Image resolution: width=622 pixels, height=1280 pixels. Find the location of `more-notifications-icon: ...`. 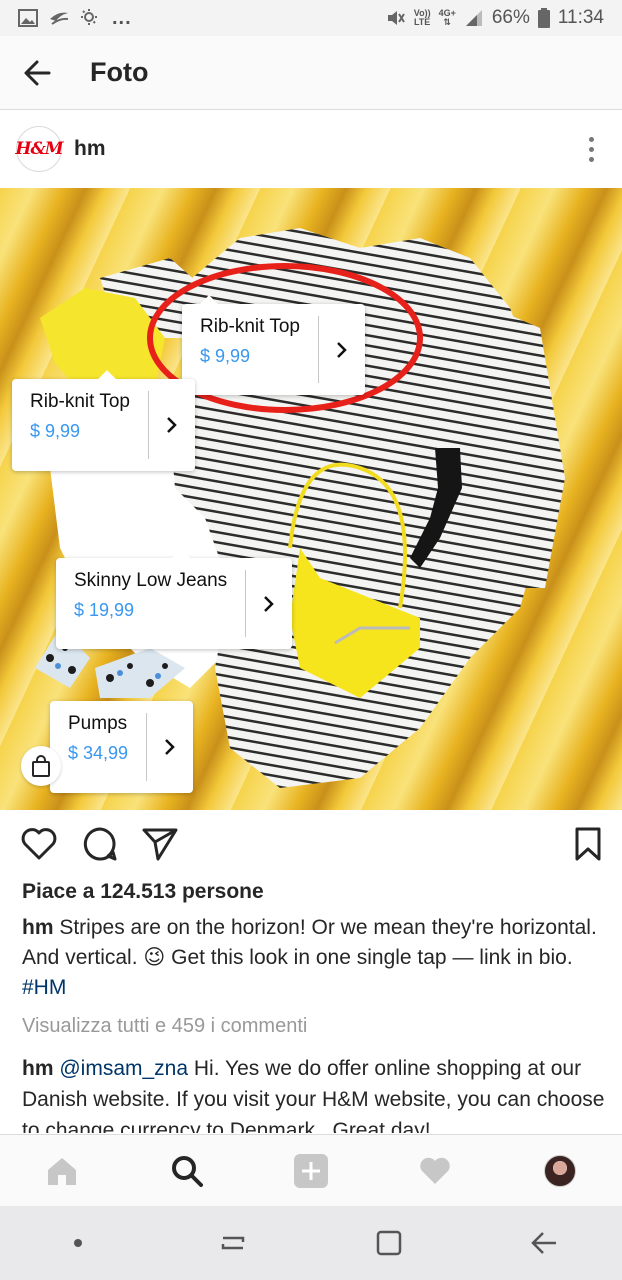

more-notifications-icon: ... is located at coordinates (122, 17).